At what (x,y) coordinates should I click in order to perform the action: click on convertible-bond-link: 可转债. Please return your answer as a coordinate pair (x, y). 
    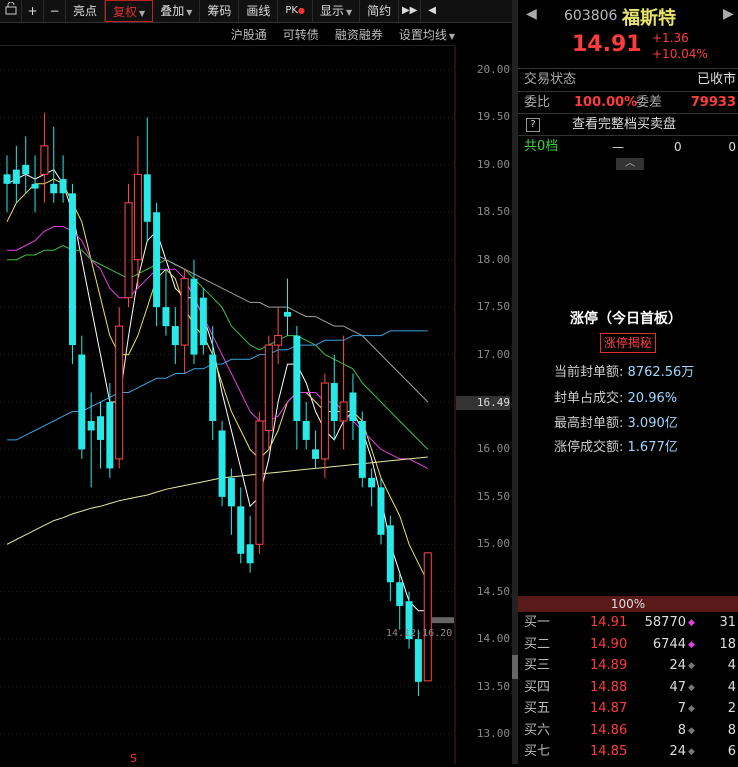
    Looking at the image, I should click on (301, 34).